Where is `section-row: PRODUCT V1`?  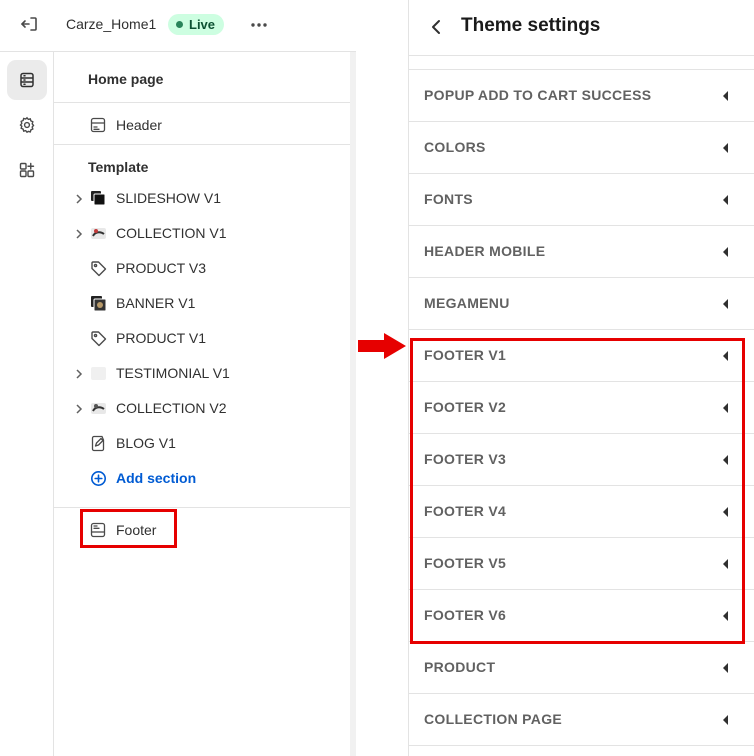 section-row: PRODUCT V1 is located at coordinates (202, 338).